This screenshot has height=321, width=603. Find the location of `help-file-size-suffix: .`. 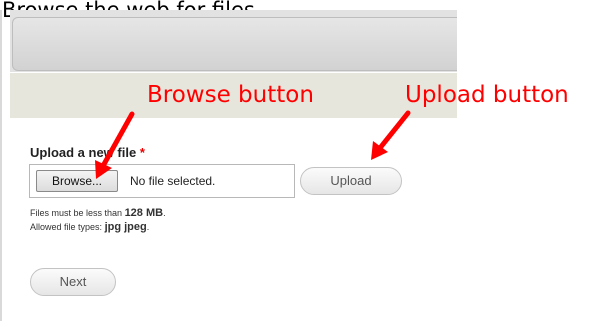

help-file-size-suffix: . is located at coordinates (164, 213).